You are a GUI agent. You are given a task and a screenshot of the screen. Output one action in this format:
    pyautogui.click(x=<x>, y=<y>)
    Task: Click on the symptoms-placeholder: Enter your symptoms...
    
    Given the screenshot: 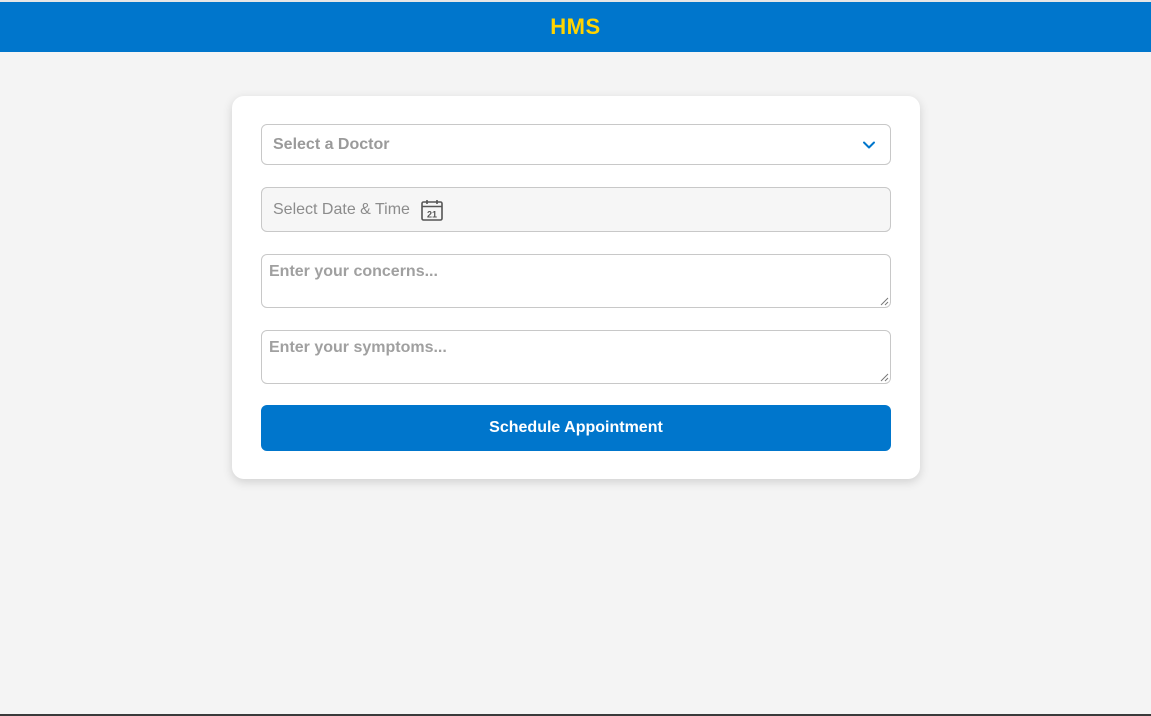 What is the action you would take?
    pyautogui.click(x=358, y=347)
    